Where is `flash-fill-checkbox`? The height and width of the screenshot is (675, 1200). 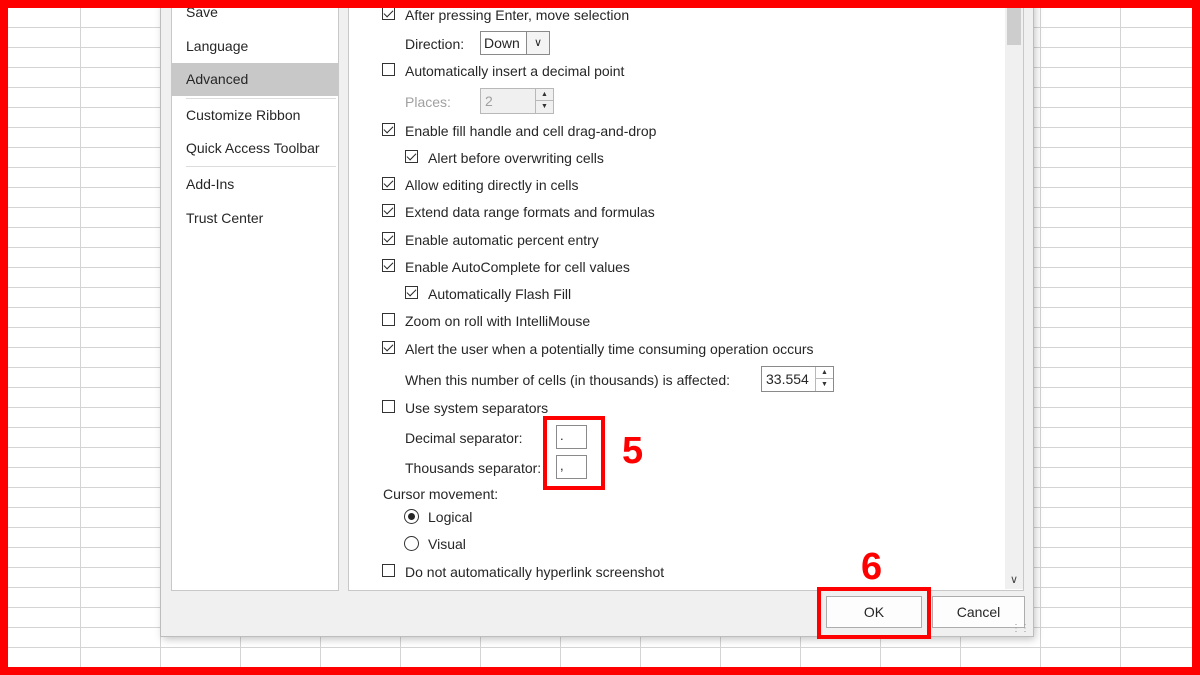 flash-fill-checkbox is located at coordinates (411, 292).